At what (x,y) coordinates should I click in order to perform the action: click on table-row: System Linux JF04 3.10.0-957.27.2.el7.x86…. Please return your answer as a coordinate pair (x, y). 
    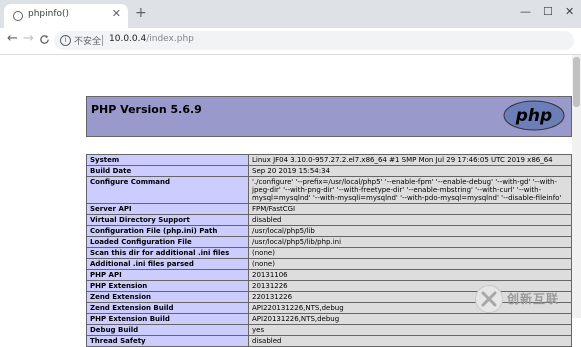
    Looking at the image, I should click on (329, 160).